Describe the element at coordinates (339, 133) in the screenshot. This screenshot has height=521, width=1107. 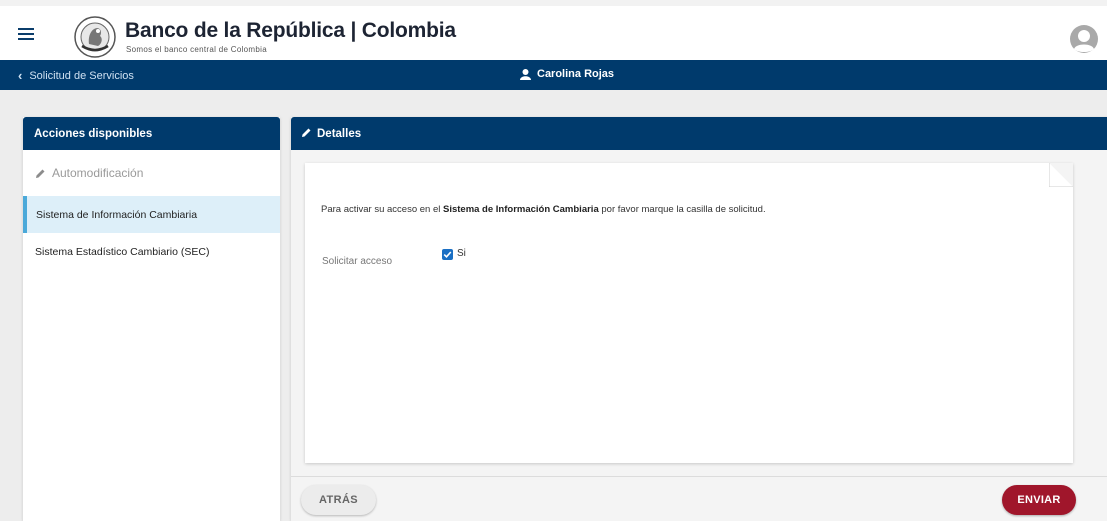
I see `details-title: Detalles` at that location.